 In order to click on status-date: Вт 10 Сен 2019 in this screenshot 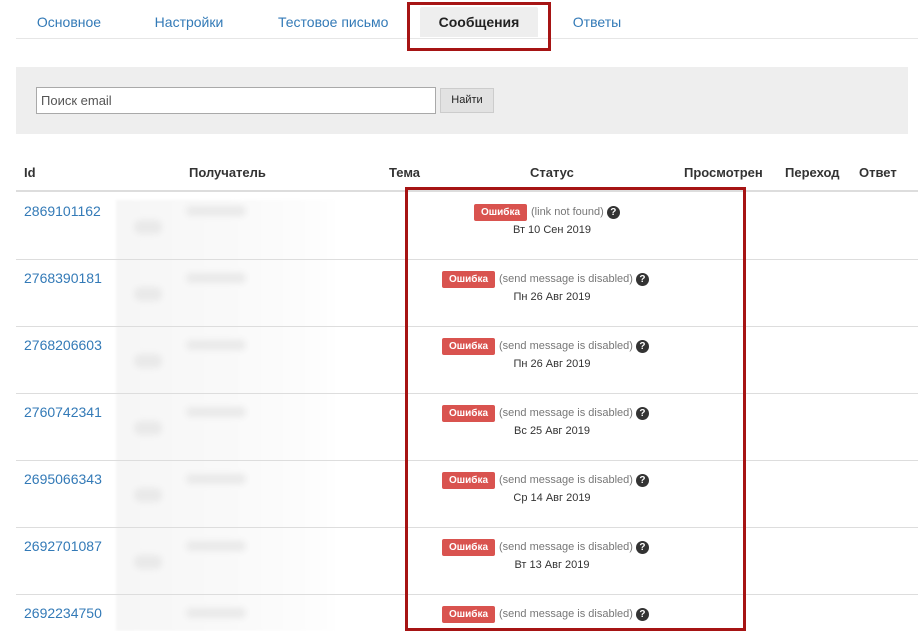, I will do `click(552, 230)`.